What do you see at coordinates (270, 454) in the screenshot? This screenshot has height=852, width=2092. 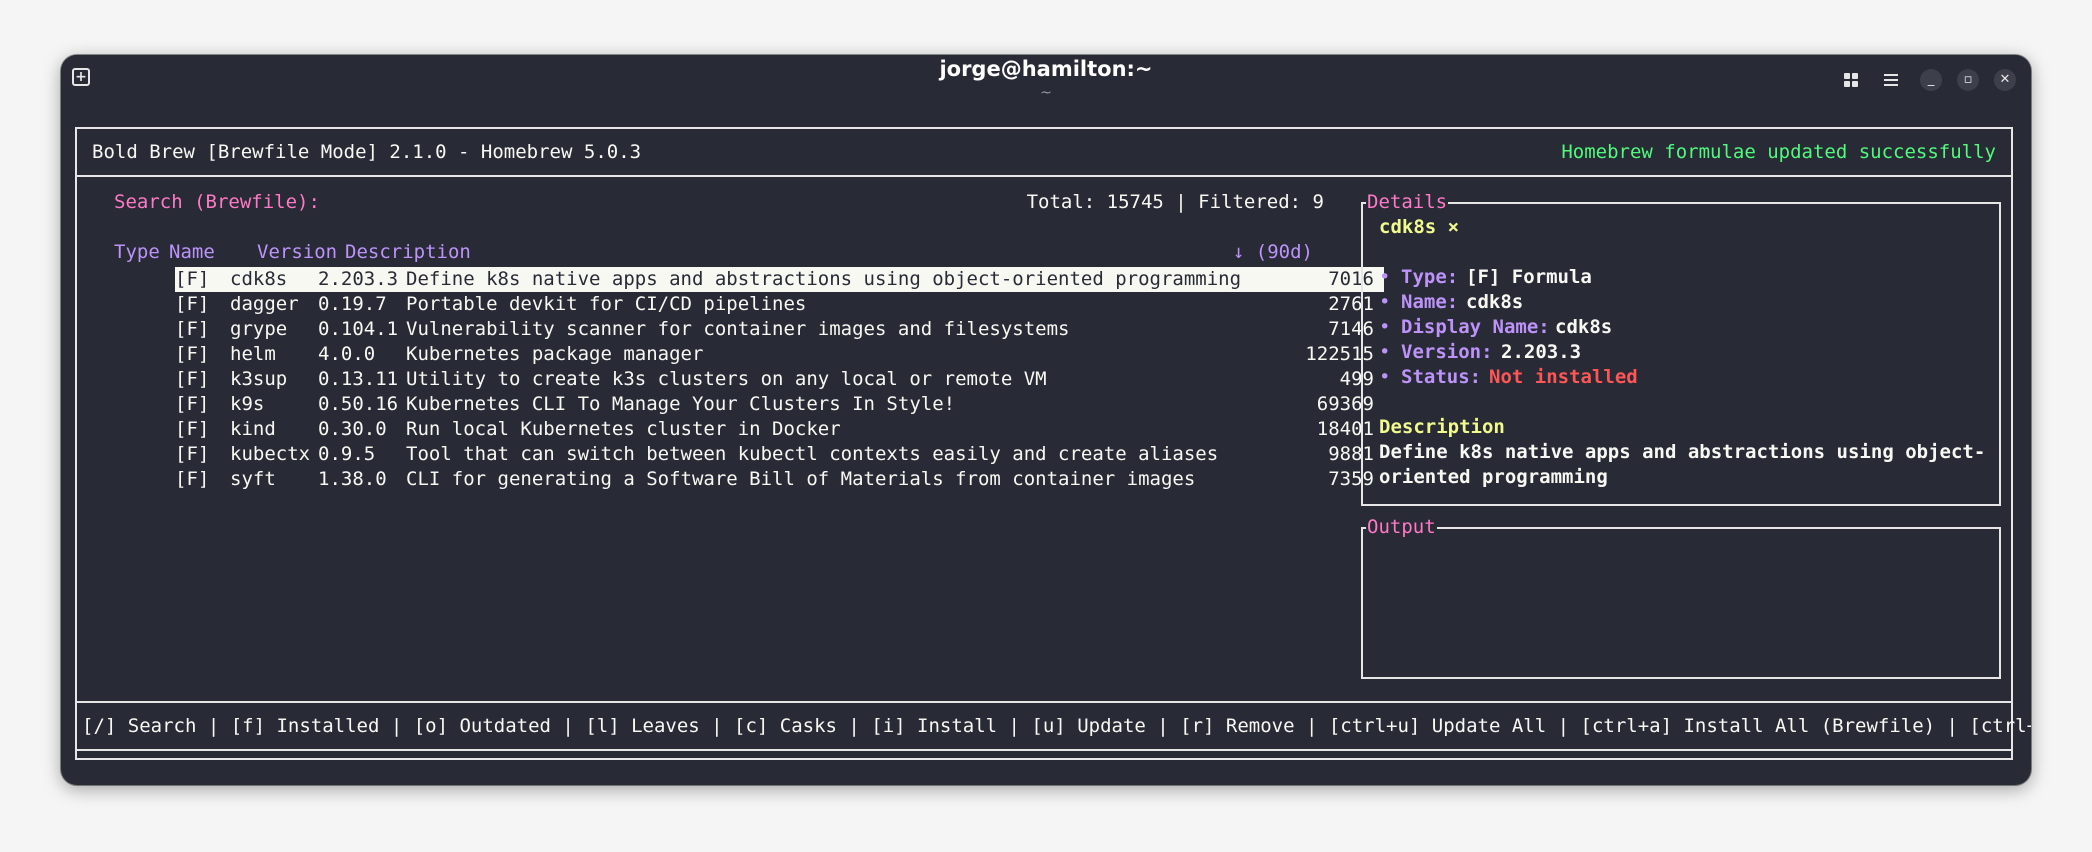 I see `row-name: kubectx` at bounding box center [270, 454].